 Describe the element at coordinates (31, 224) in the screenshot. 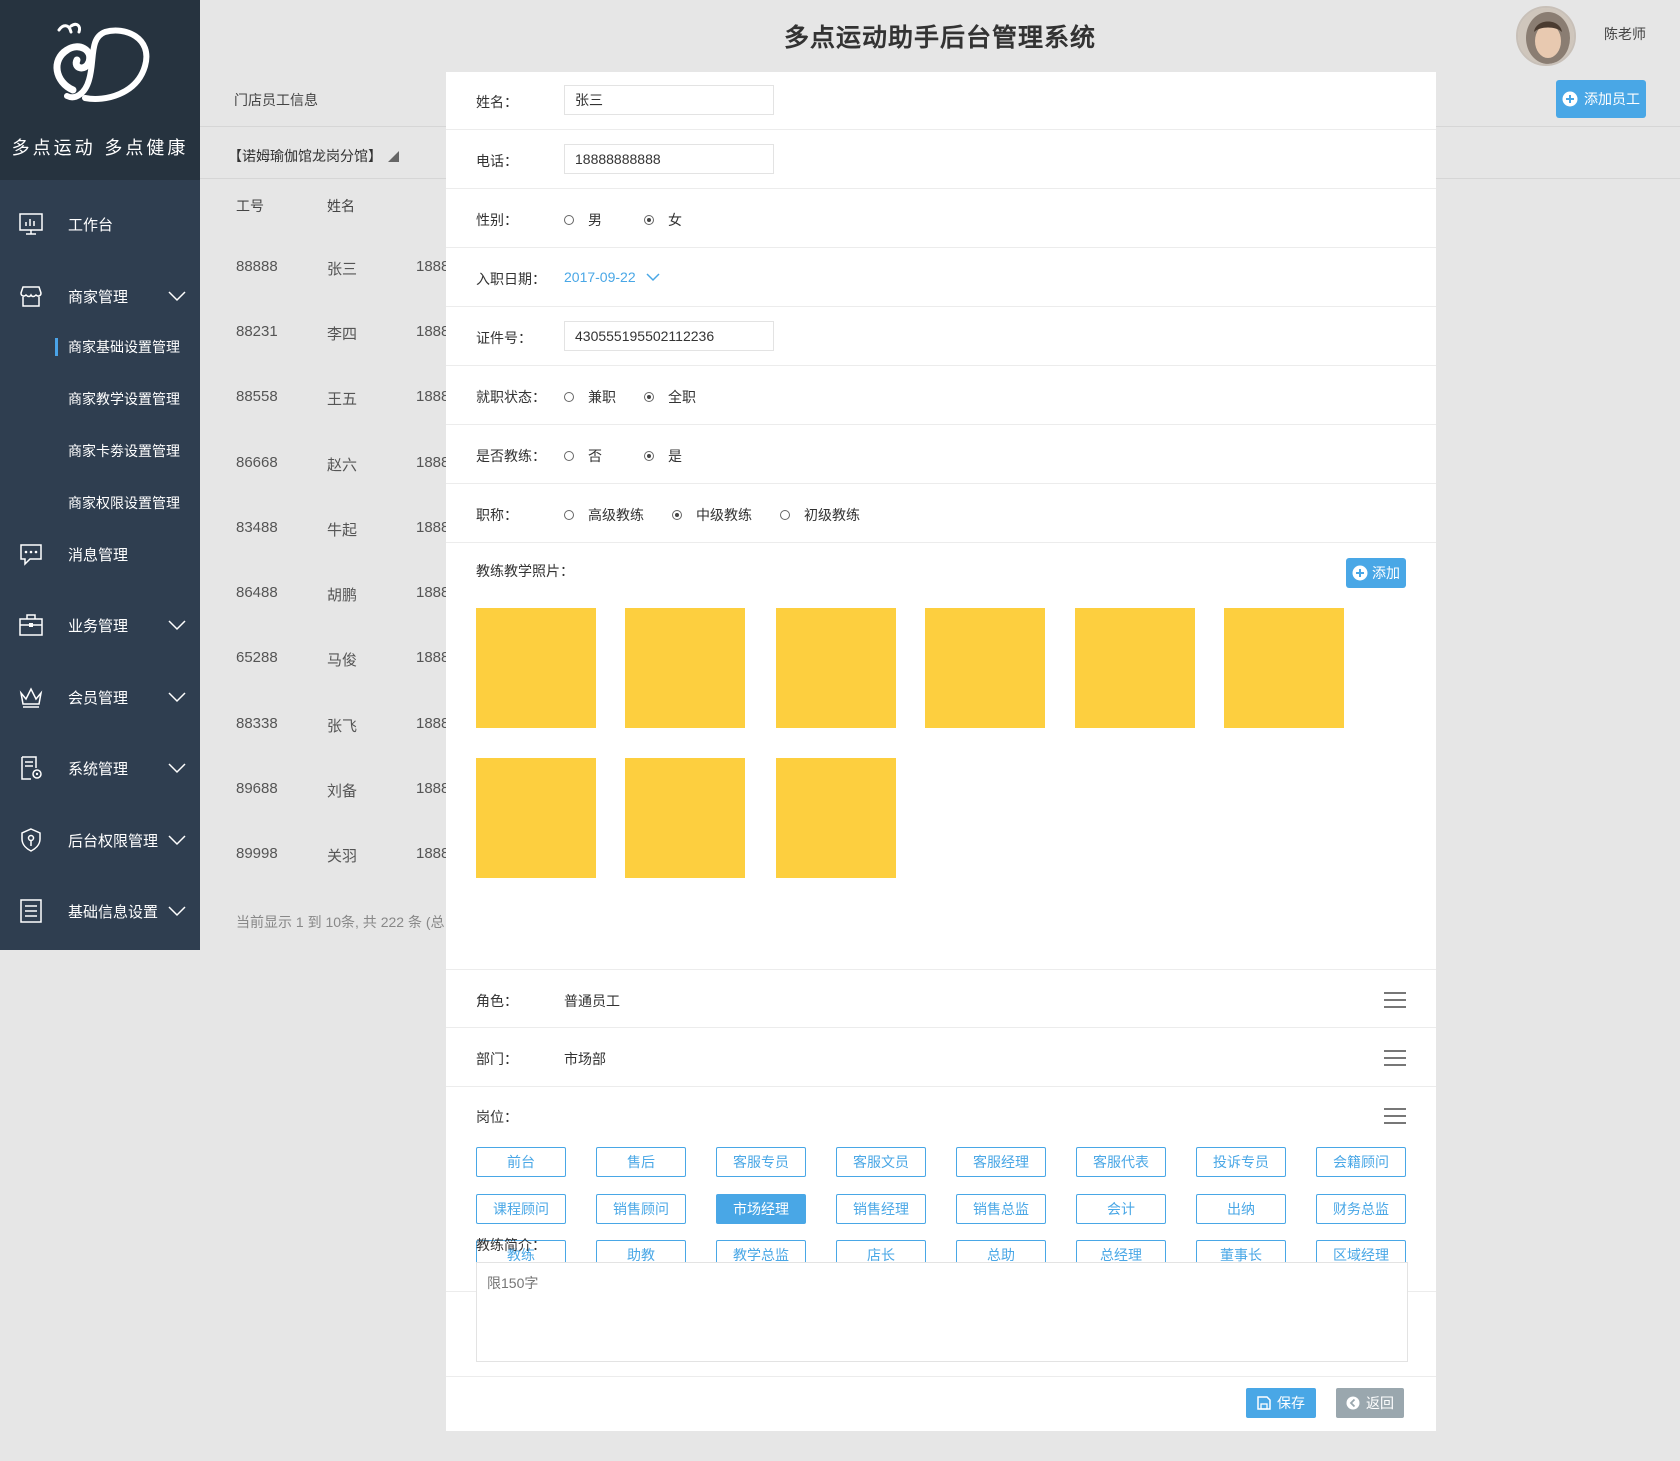

I see `monitor-chart-icon` at that location.